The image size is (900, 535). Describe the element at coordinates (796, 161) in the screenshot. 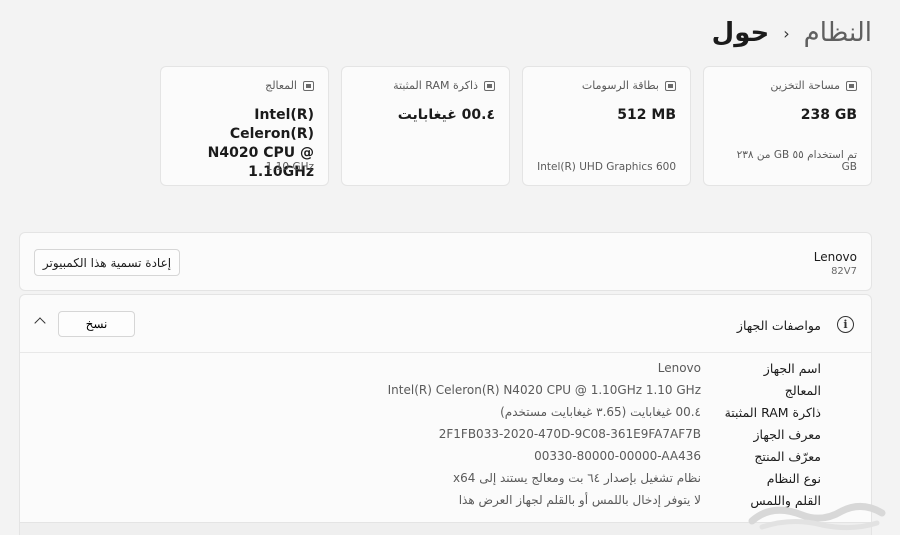

I see `card-footer: تم استخدام ٥٥ GB من ٢٣٨ GB` at that location.